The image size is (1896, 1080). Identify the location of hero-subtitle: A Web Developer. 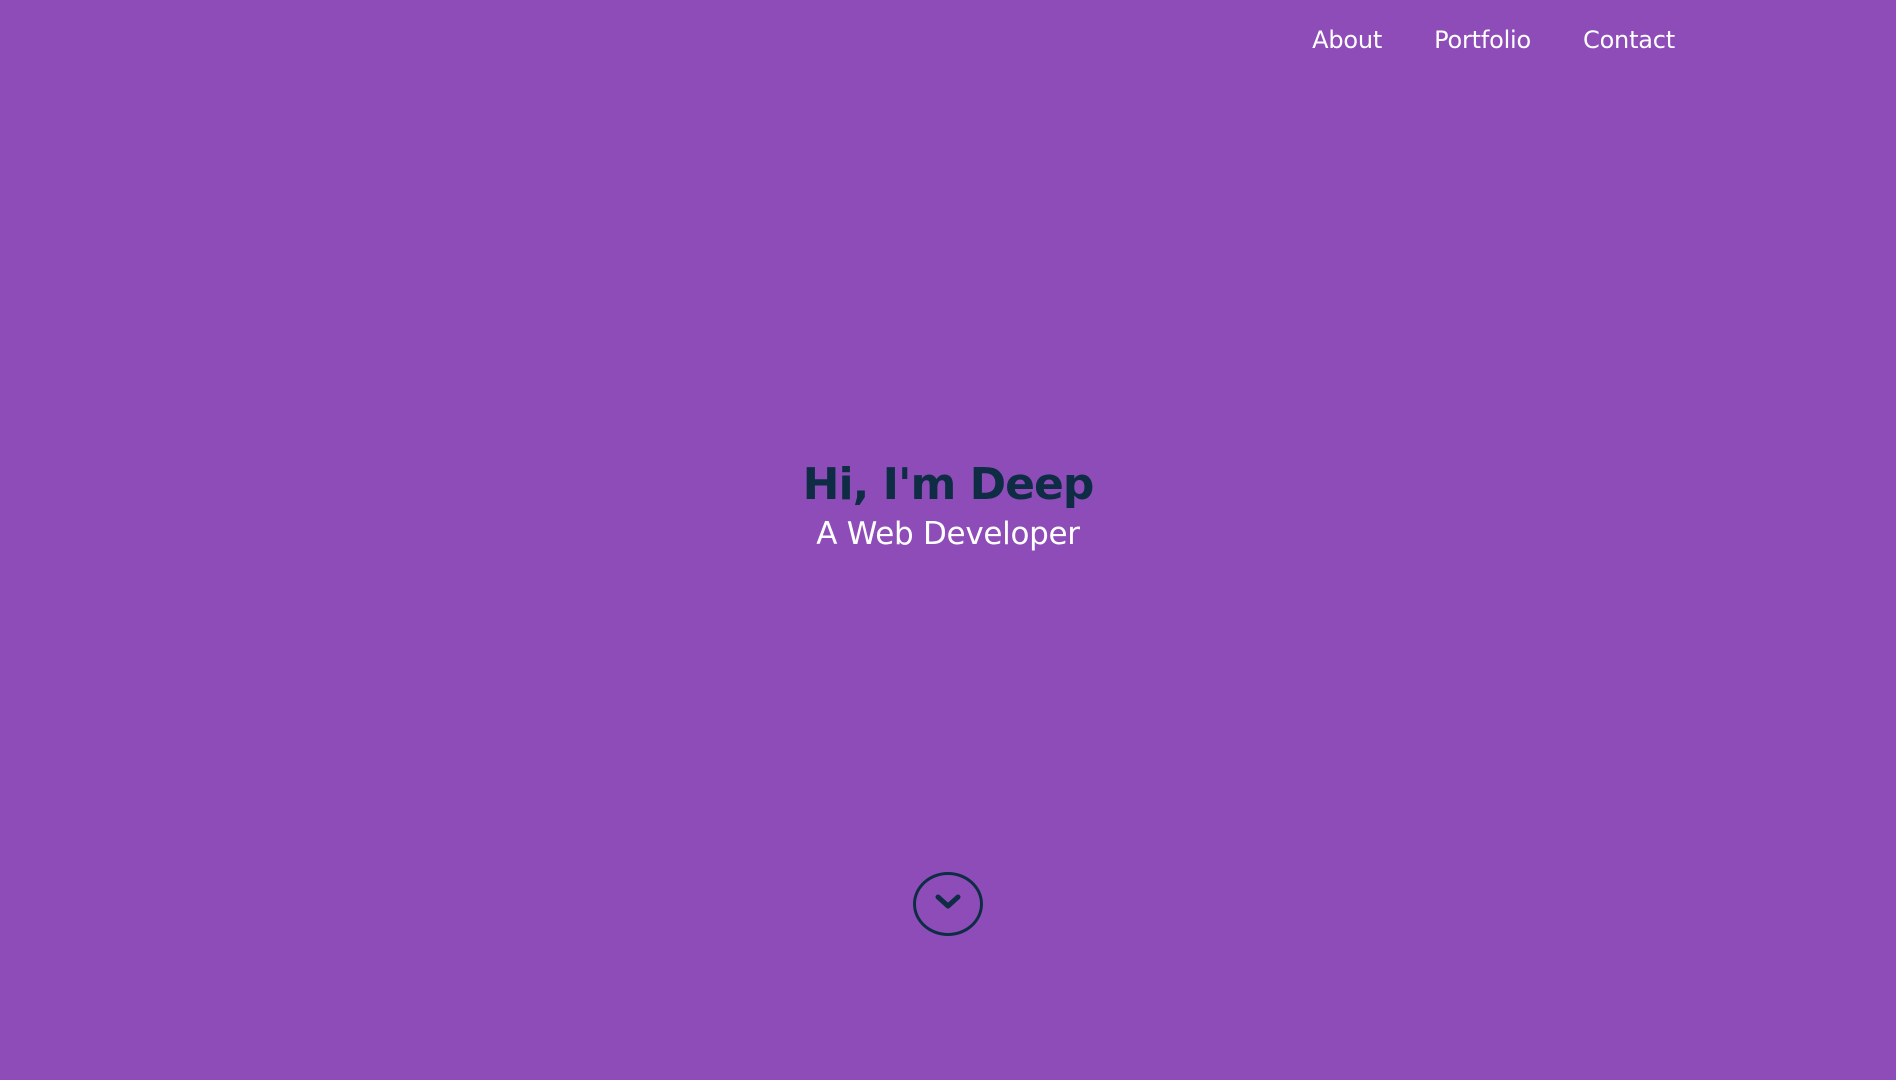
(948, 534).